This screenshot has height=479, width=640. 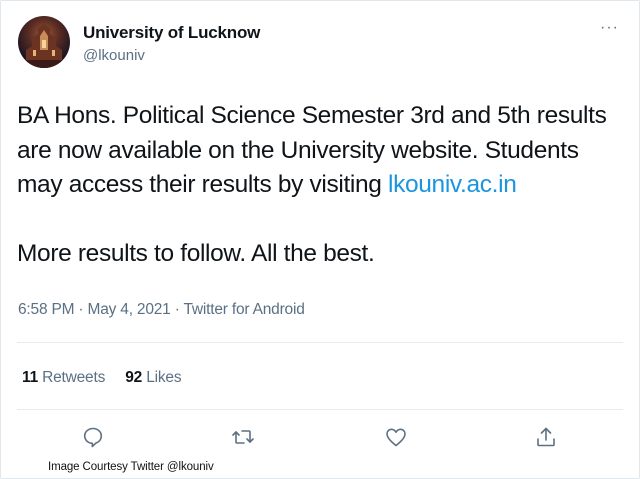 I want to click on account-handle: @lkouniv, so click(x=114, y=55).